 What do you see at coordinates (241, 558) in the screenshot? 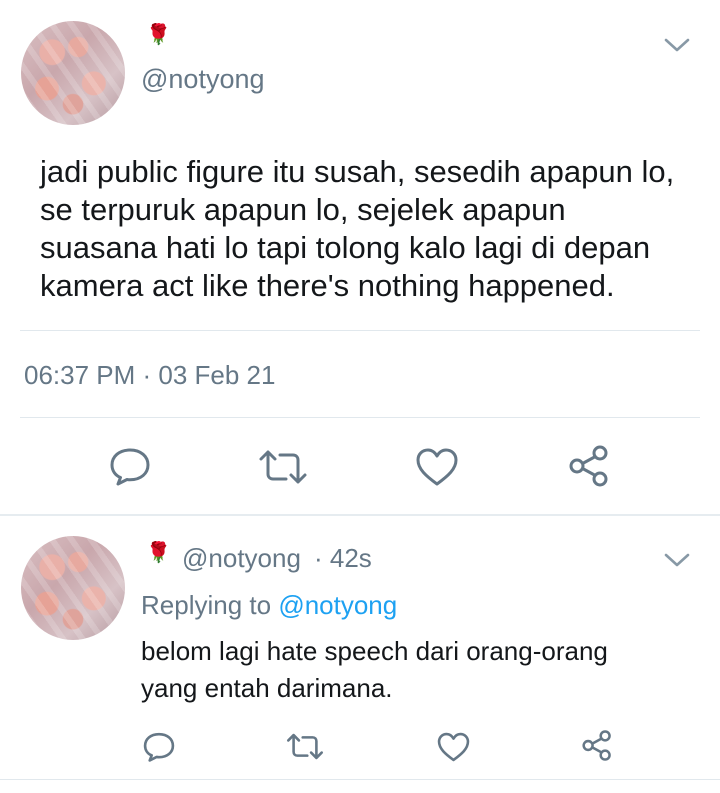
I see `reply-author-handle: @notyong` at bounding box center [241, 558].